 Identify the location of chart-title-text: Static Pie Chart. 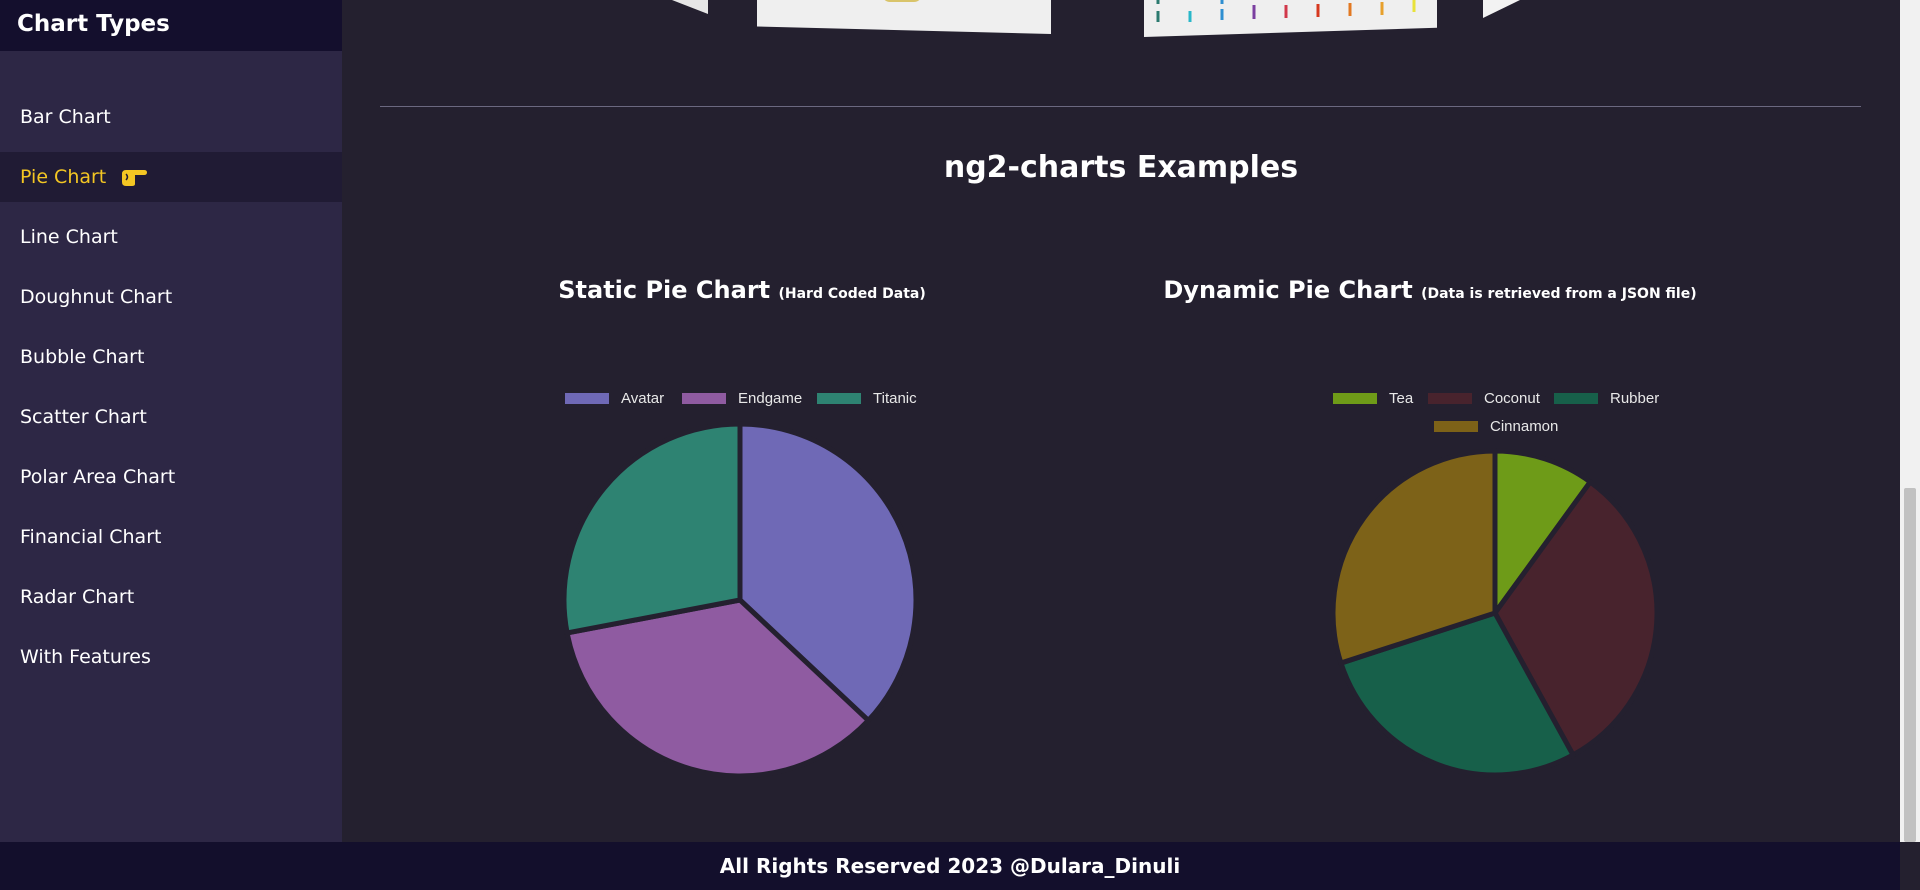
(664, 290).